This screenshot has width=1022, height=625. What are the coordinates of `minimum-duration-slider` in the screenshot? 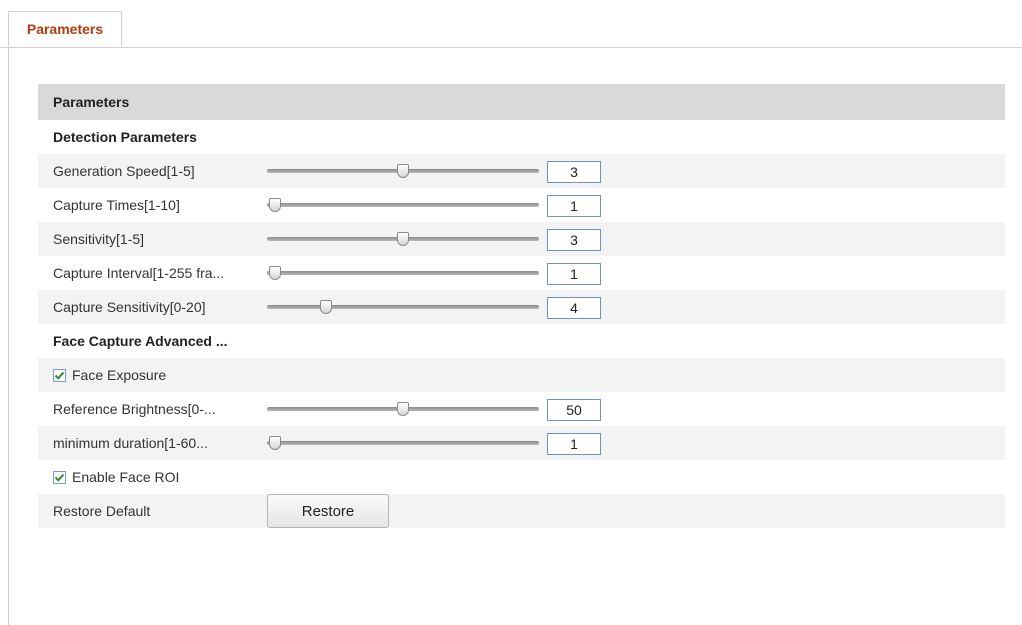 It's located at (403, 443).